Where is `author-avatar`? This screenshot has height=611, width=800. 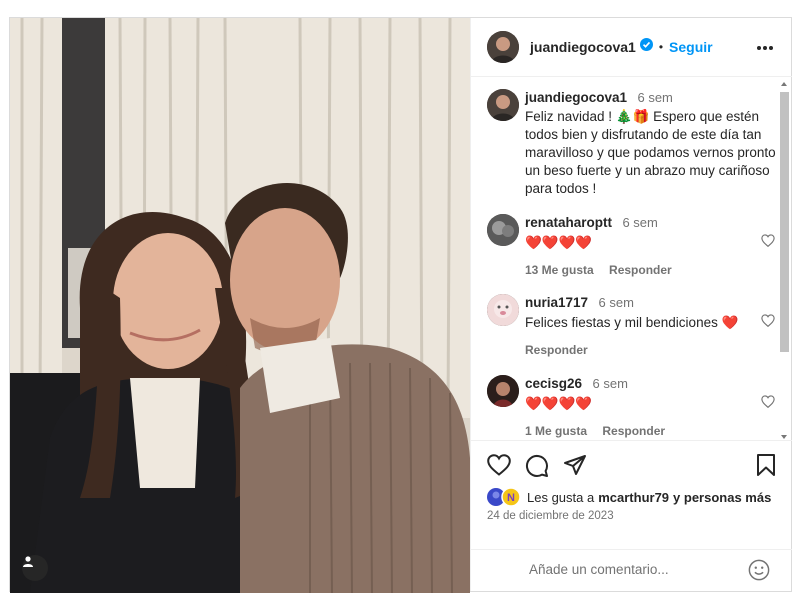 author-avatar is located at coordinates (503, 47).